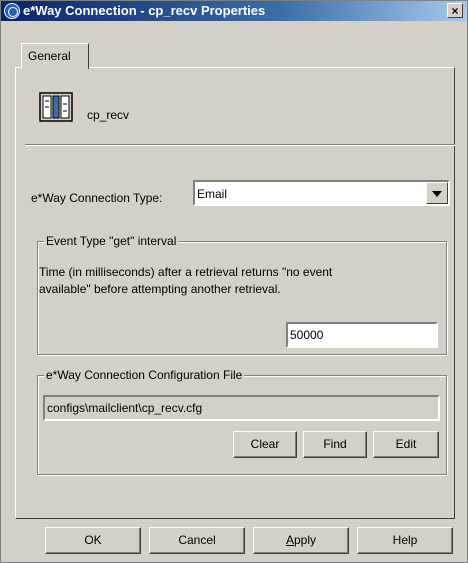 Image resolution: width=468 pixels, height=563 pixels. I want to click on help-button: Help, so click(405, 540).